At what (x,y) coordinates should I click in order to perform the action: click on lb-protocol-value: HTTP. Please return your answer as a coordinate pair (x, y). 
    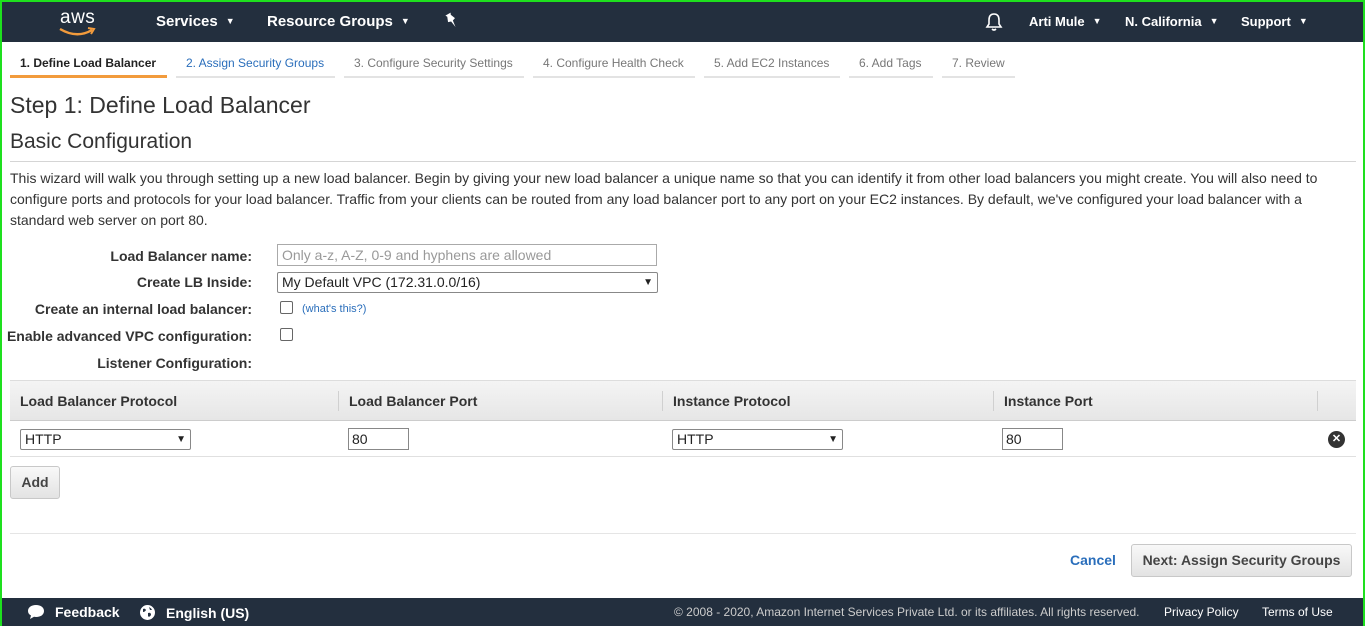
    Looking at the image, I should click on (43, 439).